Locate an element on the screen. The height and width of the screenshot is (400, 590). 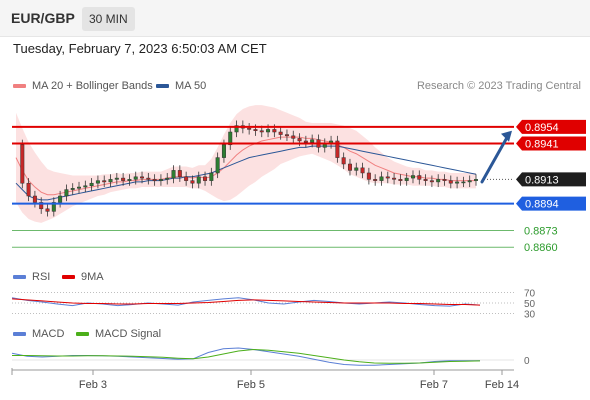
level-label: 0.8873 is located at coordinates (541, 232).